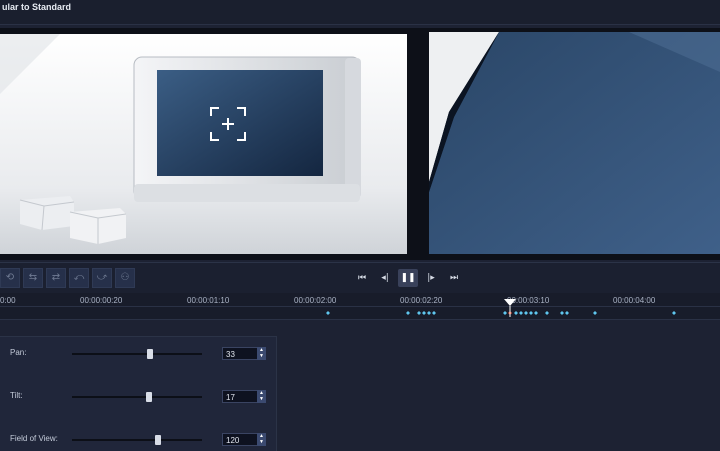 This screenshot has width=720, height=451. I want to click on go-to-start-button: ⏮, so click(362, 278).